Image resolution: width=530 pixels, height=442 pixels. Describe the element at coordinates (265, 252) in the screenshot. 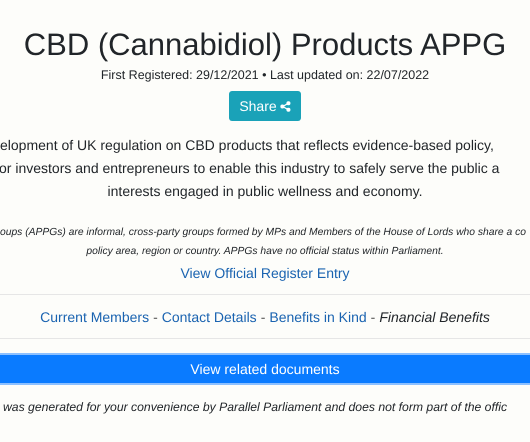

I see `disclaimer-text: policy area, region or country. APPGs have no official status within Parliament.` at that location.